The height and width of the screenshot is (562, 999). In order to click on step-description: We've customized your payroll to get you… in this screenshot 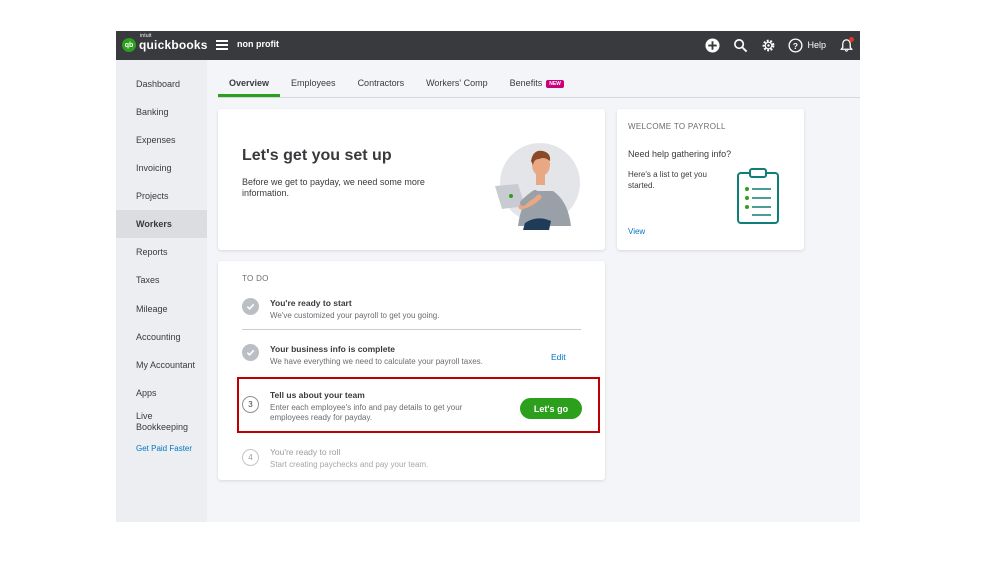, I will do `click(355, 315)`.